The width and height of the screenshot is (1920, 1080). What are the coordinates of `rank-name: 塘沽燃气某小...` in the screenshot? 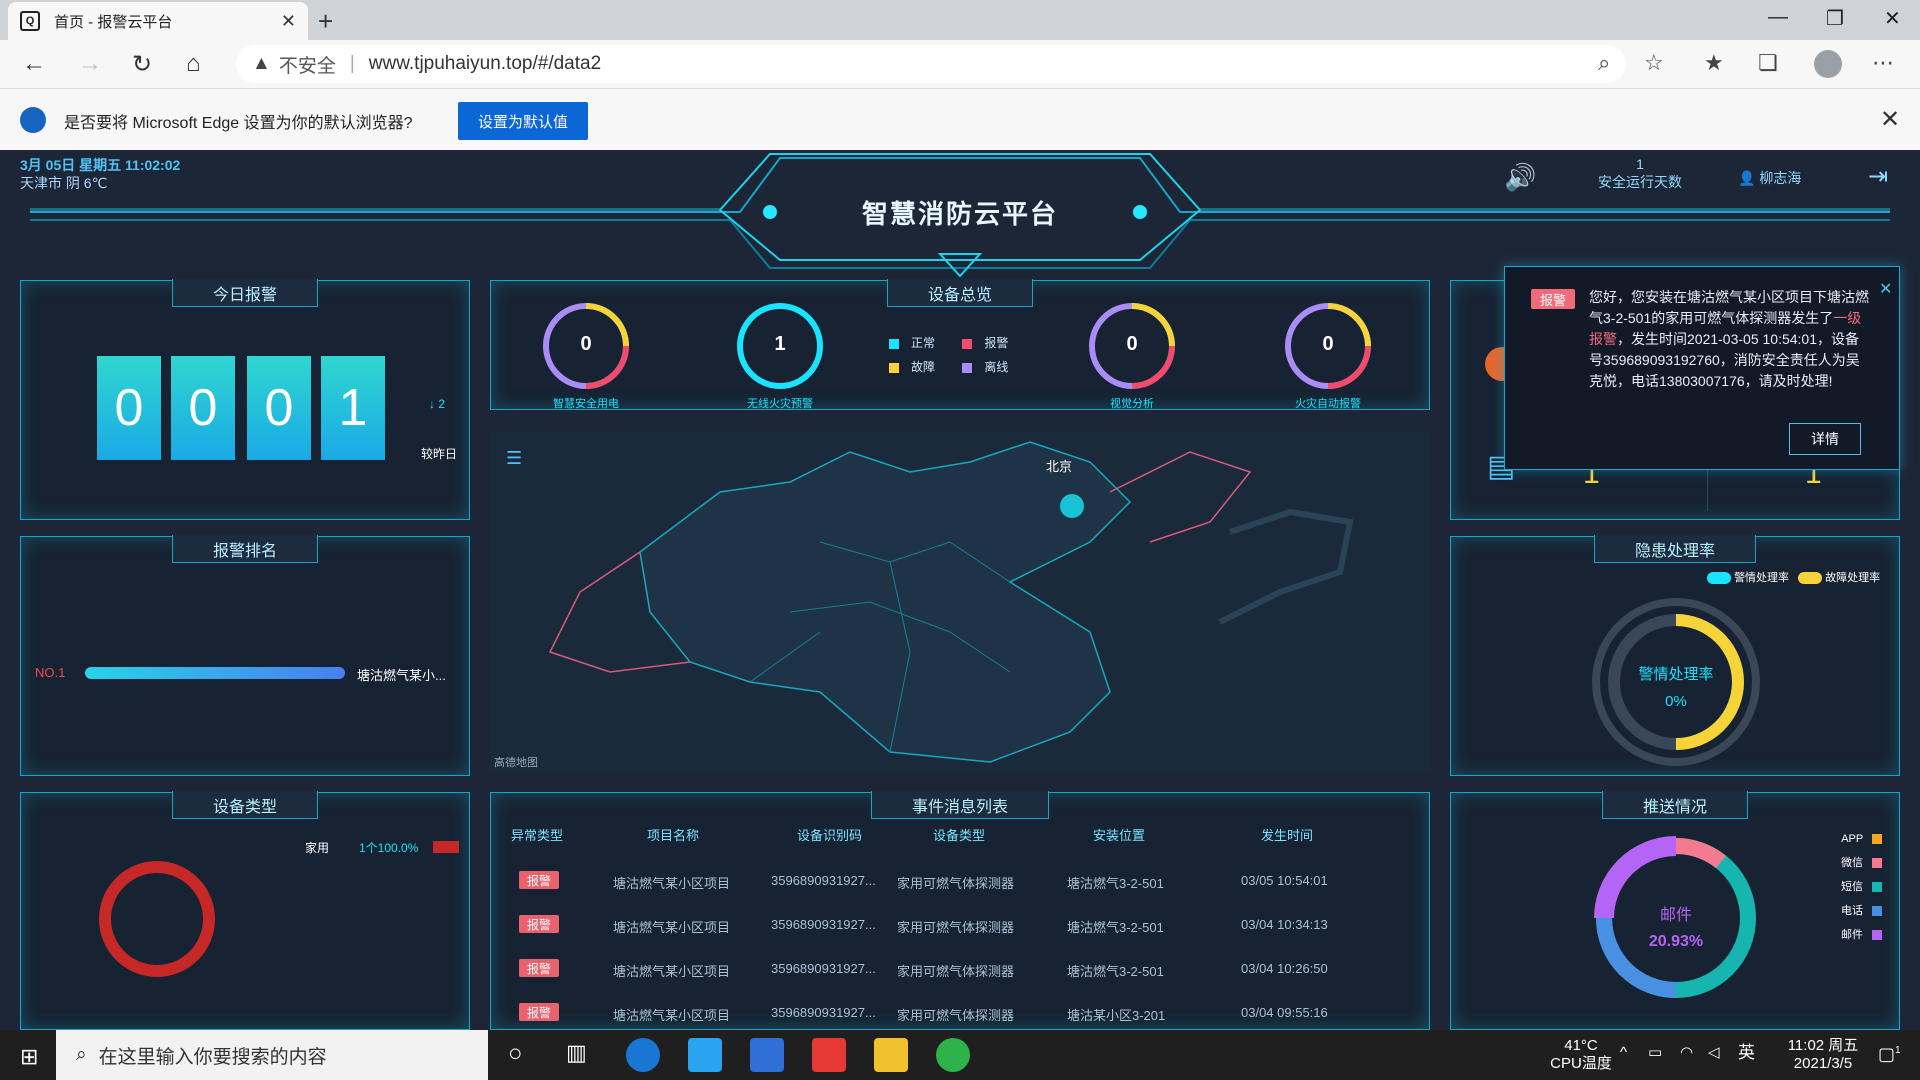 It's located at (401, 675).